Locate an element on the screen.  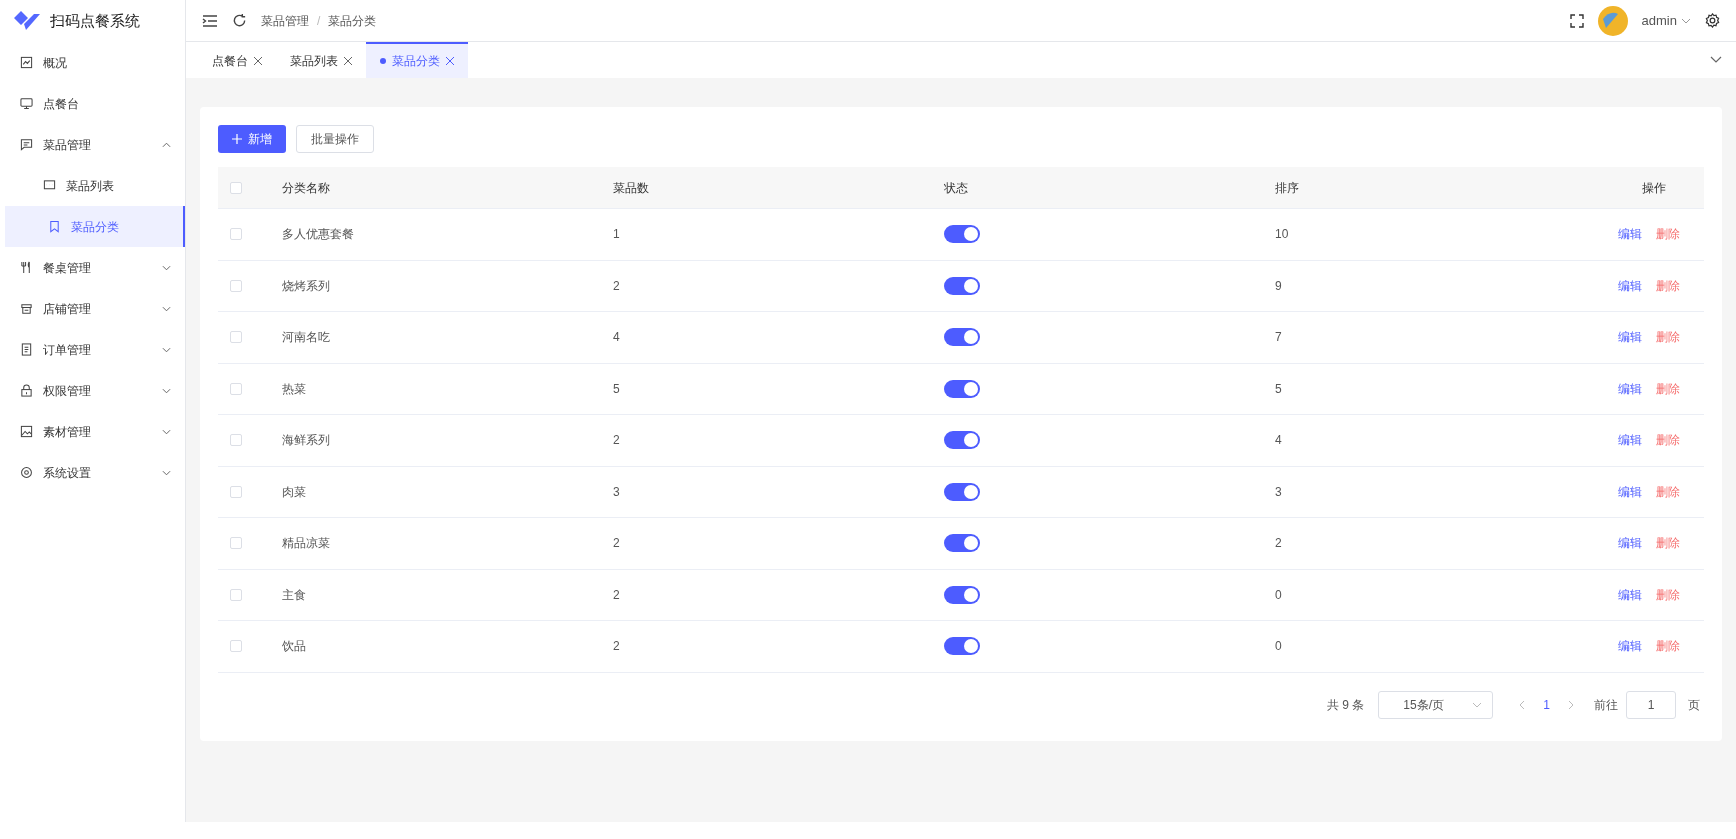
batch-button: 批量操作 is located at coordinates (335, 139).